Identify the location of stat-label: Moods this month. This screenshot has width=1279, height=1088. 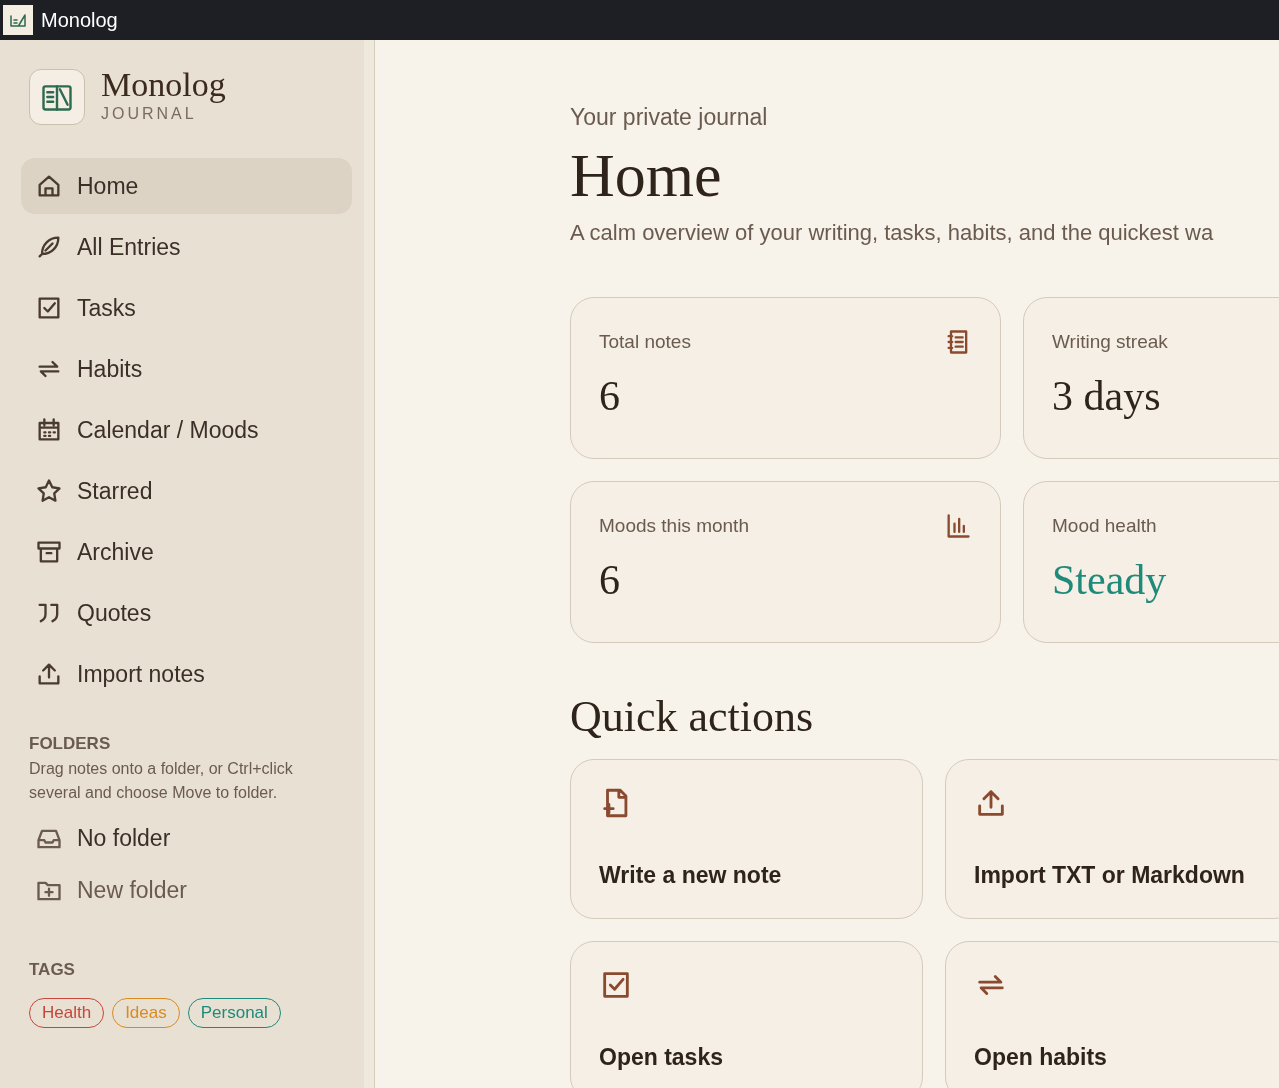
(674, 525).